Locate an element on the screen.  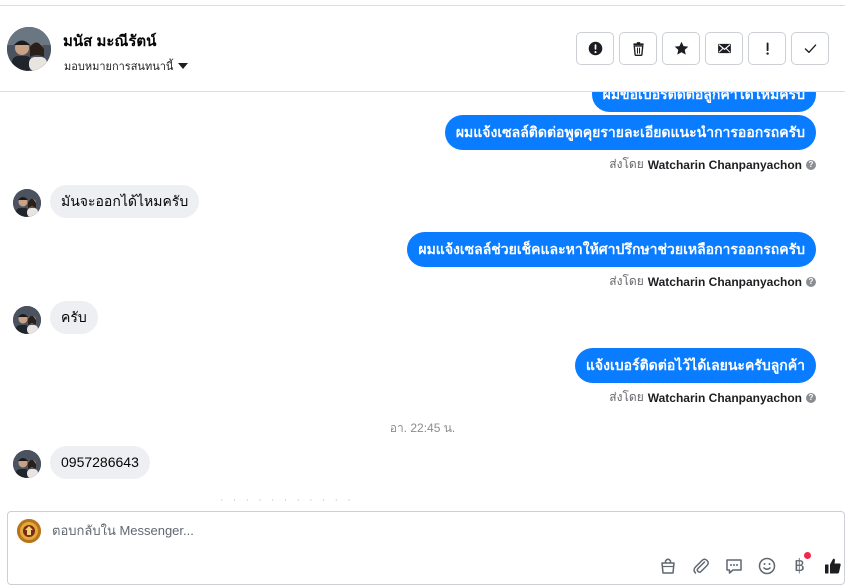
assign-conversation-dropdown: มอบหมายการสนทนานี้ is located at coordinates (126, 66).